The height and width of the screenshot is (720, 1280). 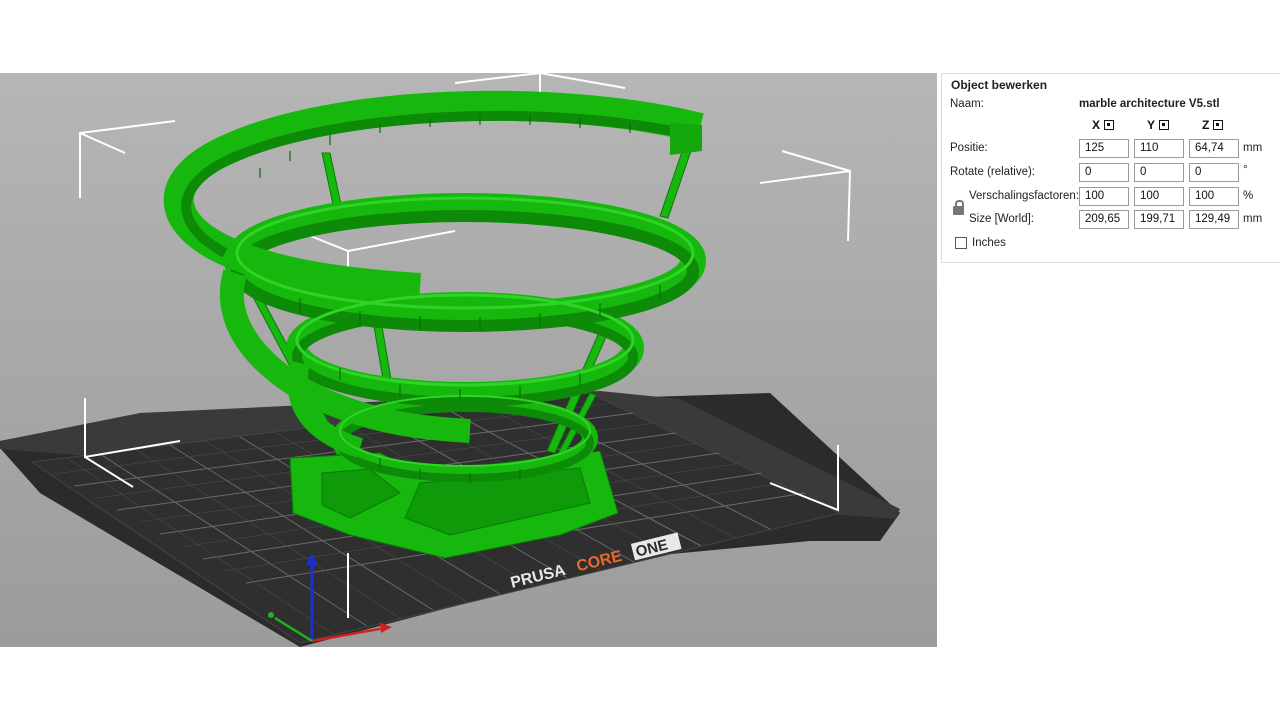 I want to click on position-unit: mm, so click(x=1253, y=148).